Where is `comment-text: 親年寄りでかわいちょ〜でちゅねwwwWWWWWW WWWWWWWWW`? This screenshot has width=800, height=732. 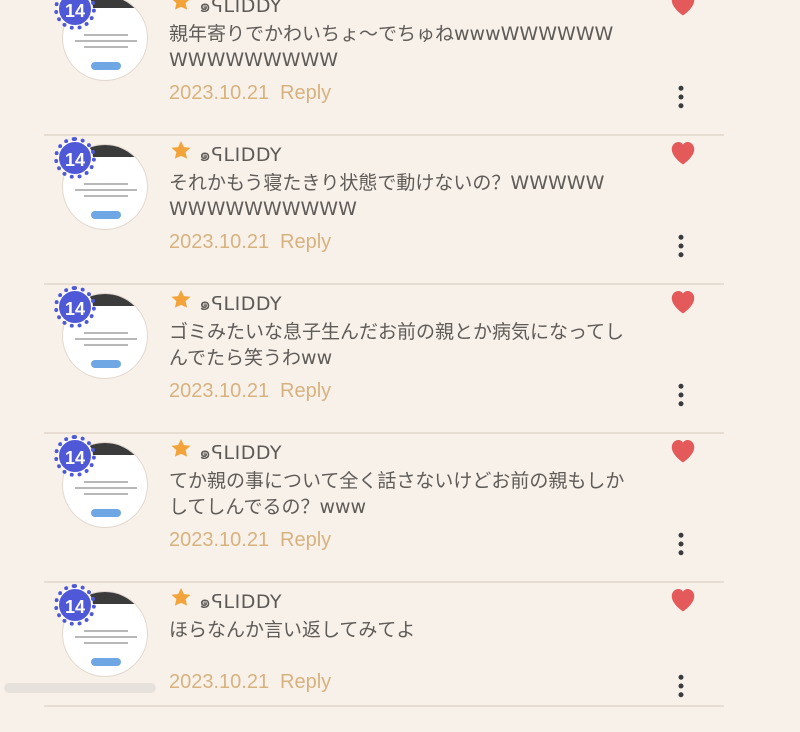
comment-text: 親年寄りでかわいちょ〜でちゅねwwwWWWWWW WWWWWWWWW is located at coordinates (399, 47).